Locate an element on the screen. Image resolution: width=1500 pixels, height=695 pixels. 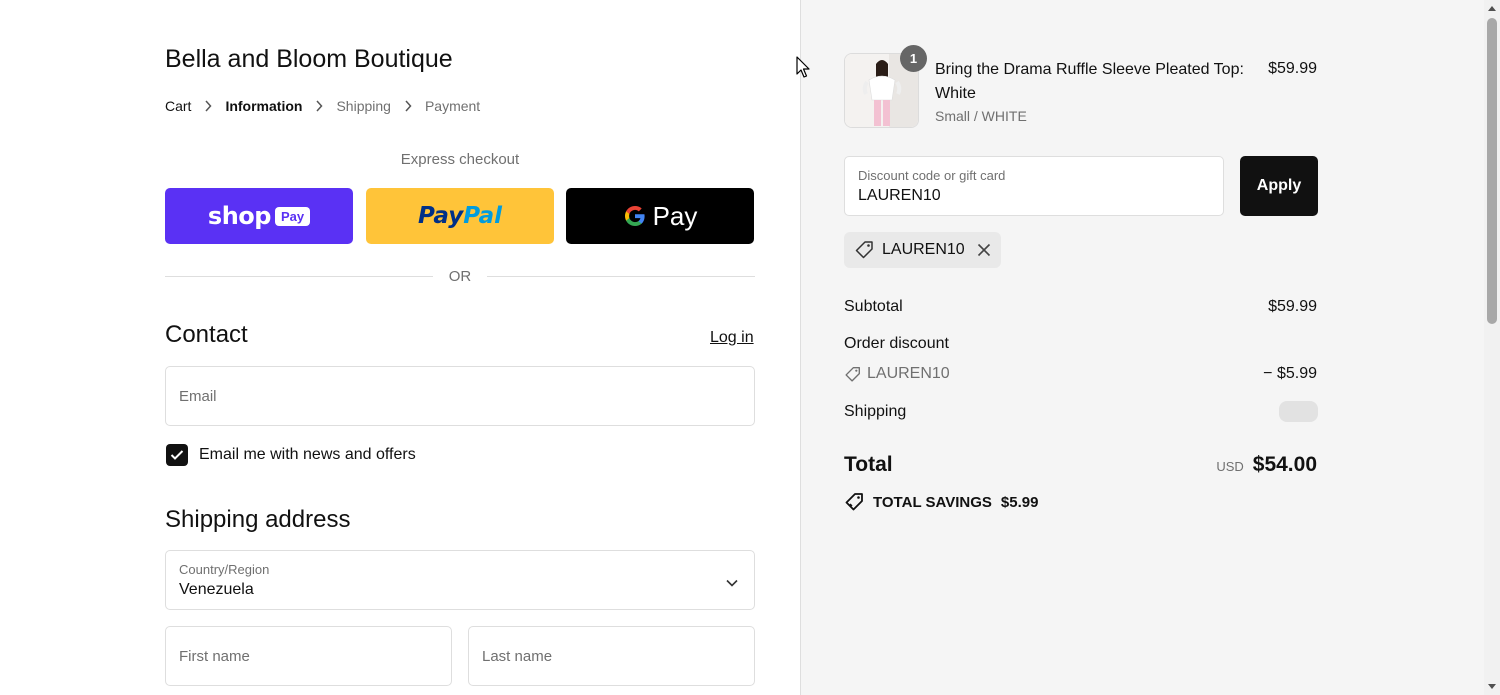
total-label: Total is located at coordinates (868, 464).